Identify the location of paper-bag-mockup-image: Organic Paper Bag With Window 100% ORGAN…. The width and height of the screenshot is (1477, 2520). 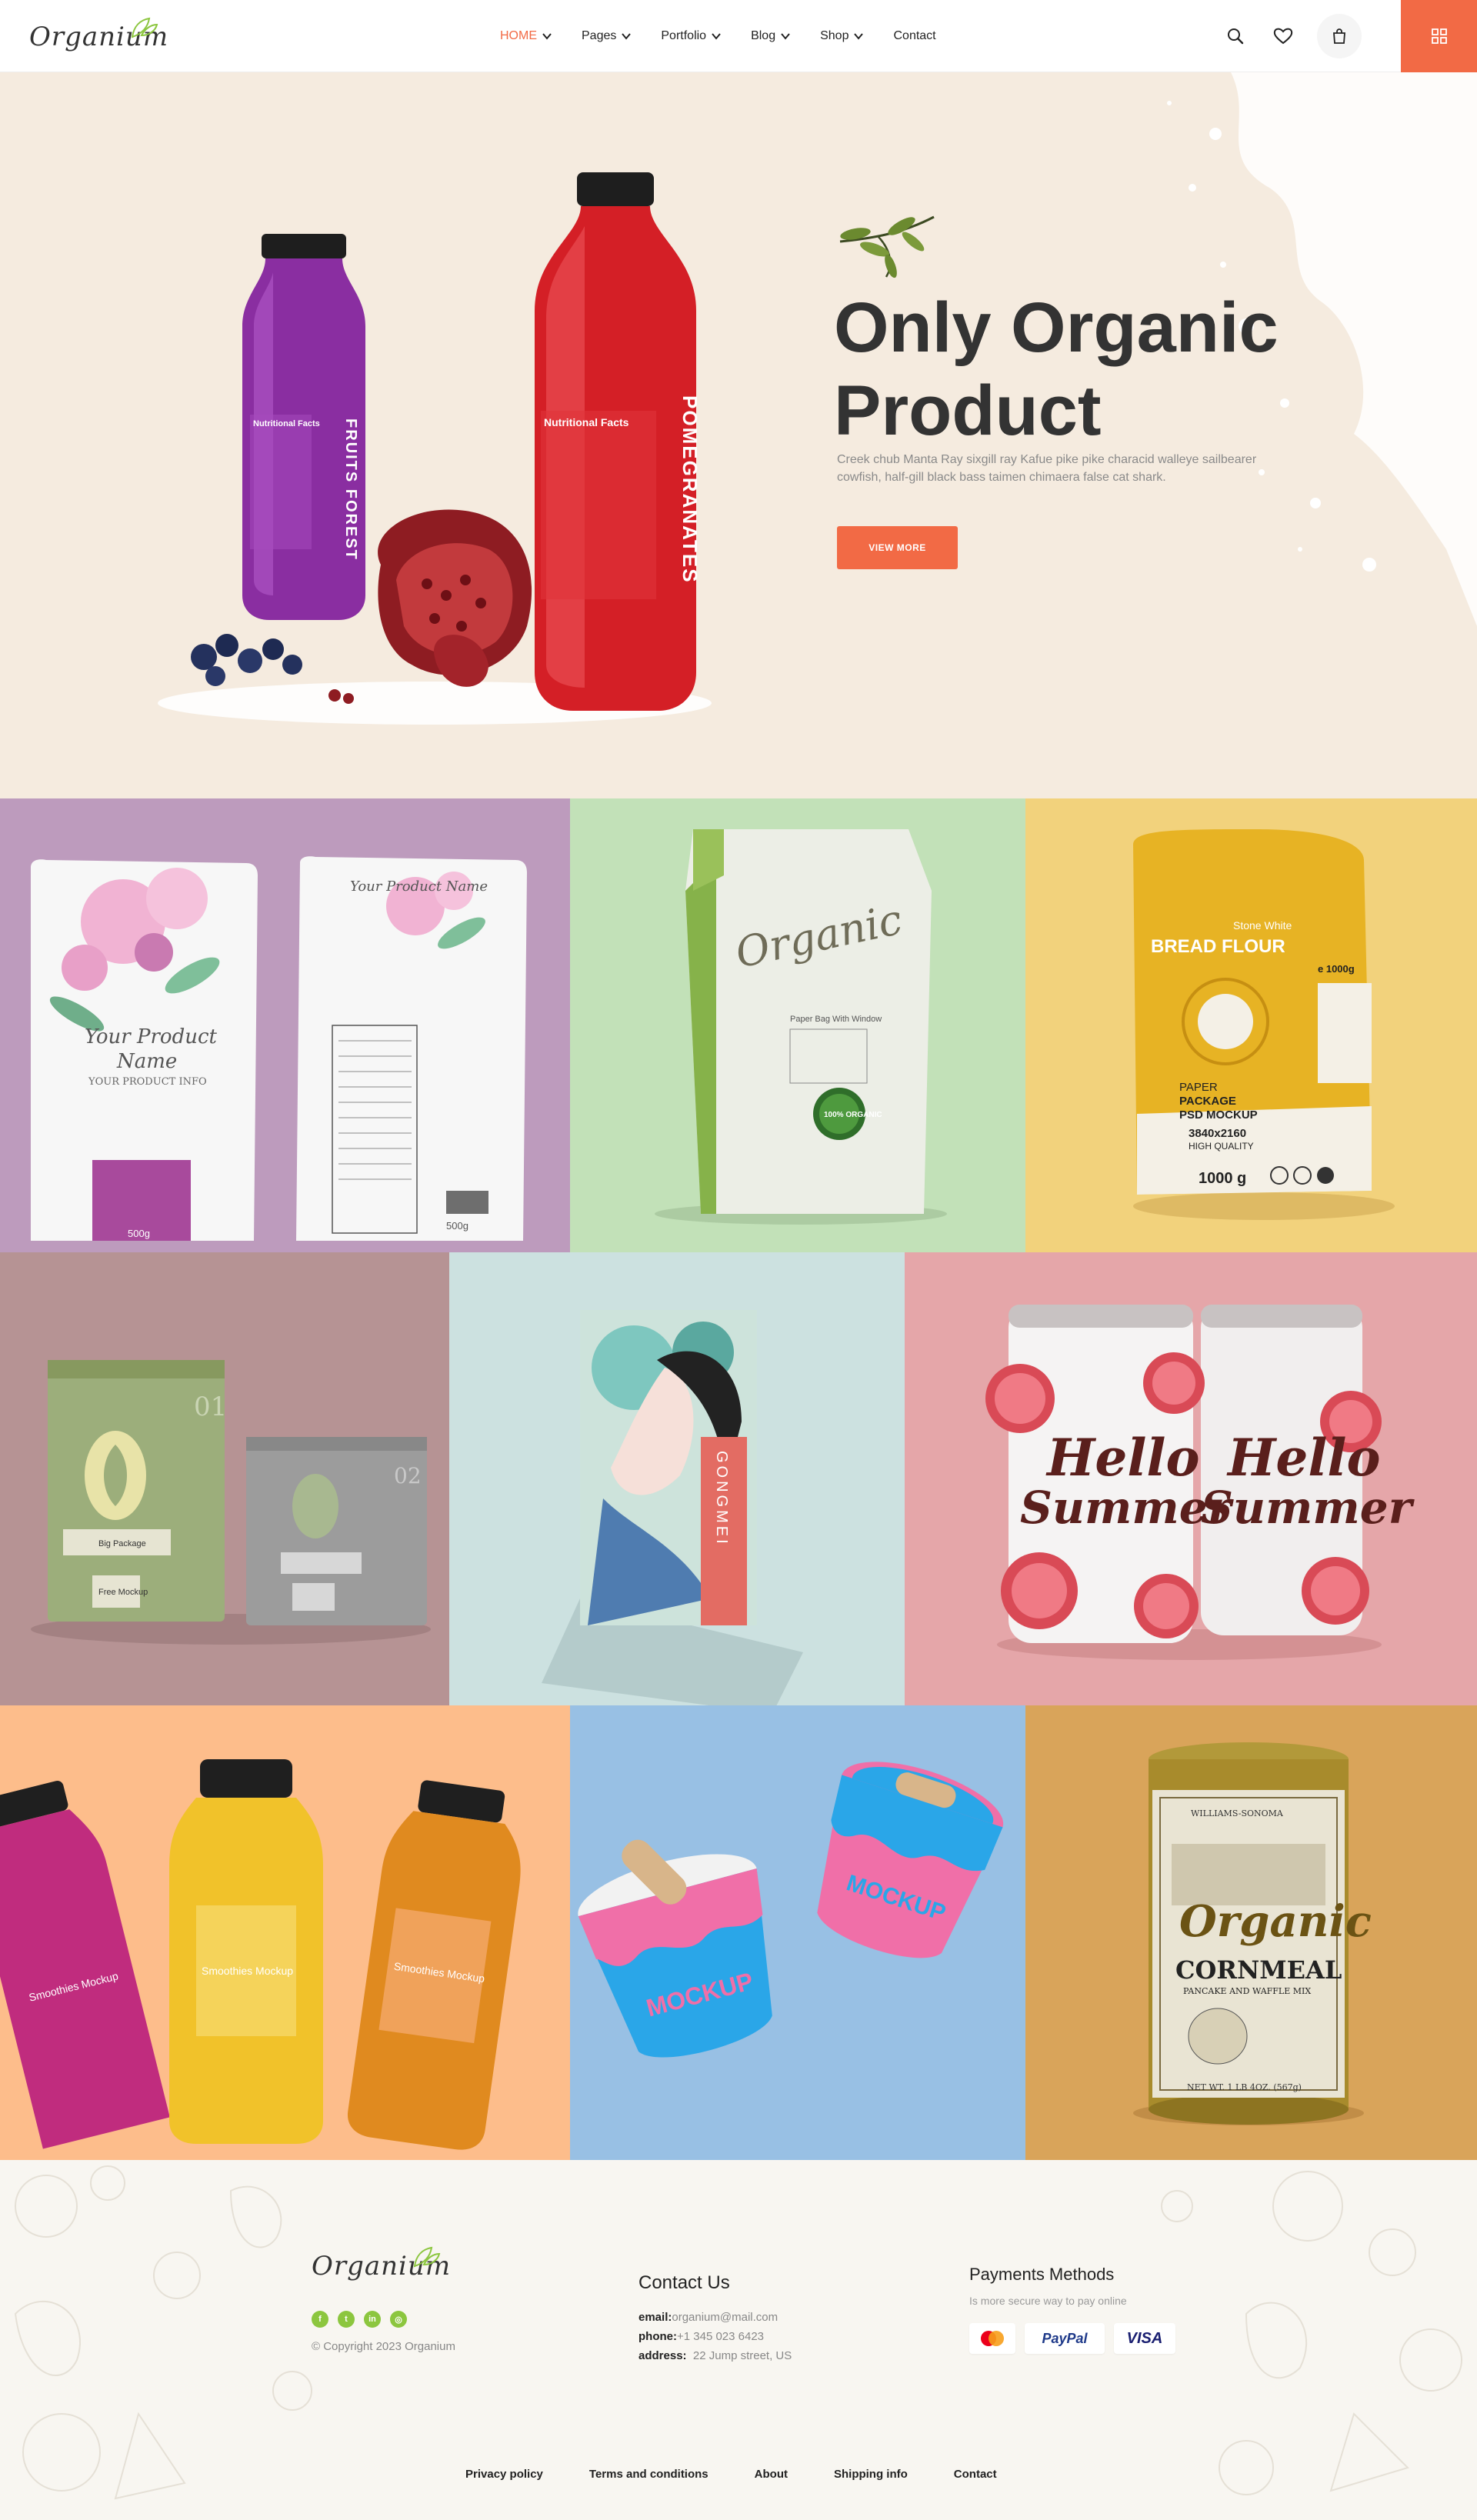
(801, 1027).